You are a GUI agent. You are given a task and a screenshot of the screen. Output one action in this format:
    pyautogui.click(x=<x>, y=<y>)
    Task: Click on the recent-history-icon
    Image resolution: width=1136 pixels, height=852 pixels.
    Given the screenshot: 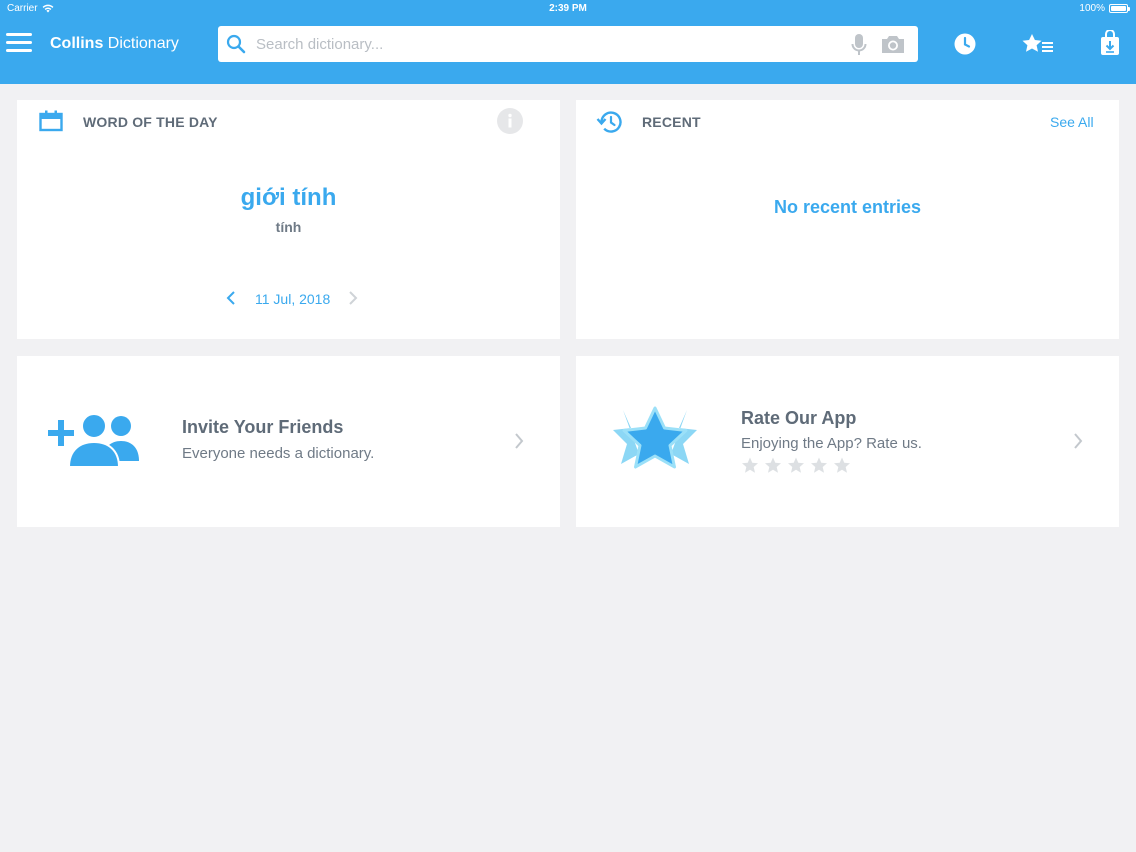 What is the action you would take?
    pyautogui.click(x=609, y=122)
    